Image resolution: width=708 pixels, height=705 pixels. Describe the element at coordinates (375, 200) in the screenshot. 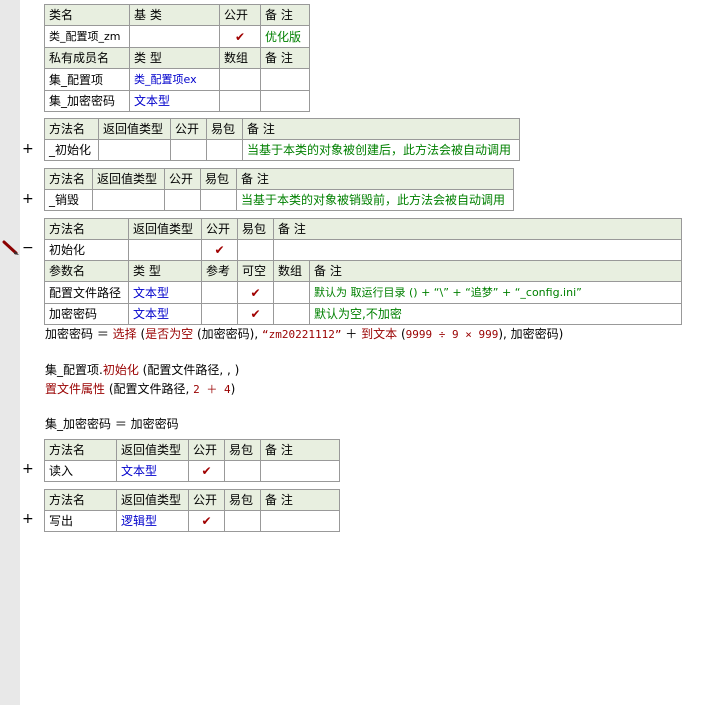

I see `method-note: 当基于本类的对象被销毁前，此方法会被自动调用` at that location.